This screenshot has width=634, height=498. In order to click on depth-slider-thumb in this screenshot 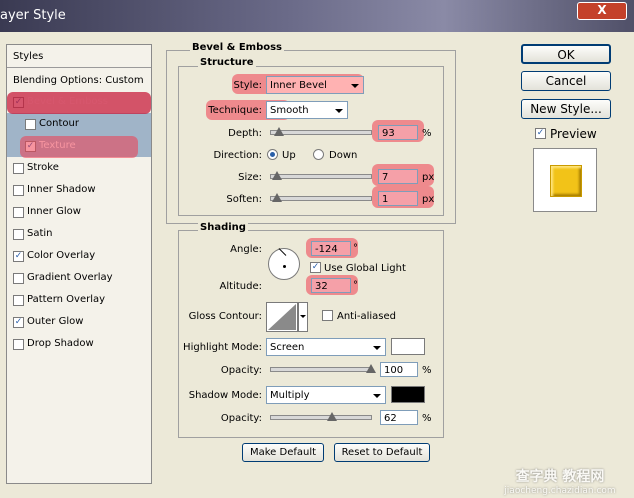, I will do `click(279, 131)`.